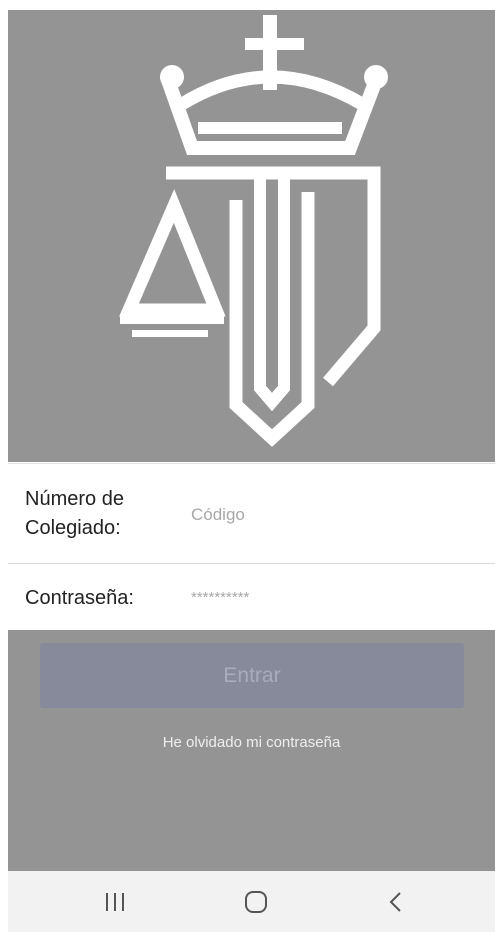 The image size is (495, 932). I want to click on system-navigation-bar, so click(251, 901).